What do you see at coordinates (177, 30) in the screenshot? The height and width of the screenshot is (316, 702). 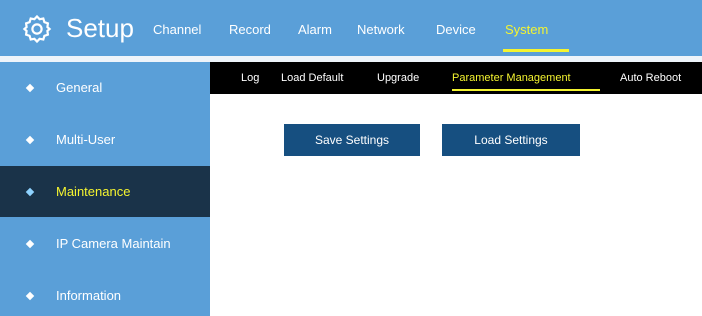 I see `nav-tab-channel: Channel` at bounding box center [177, 30].